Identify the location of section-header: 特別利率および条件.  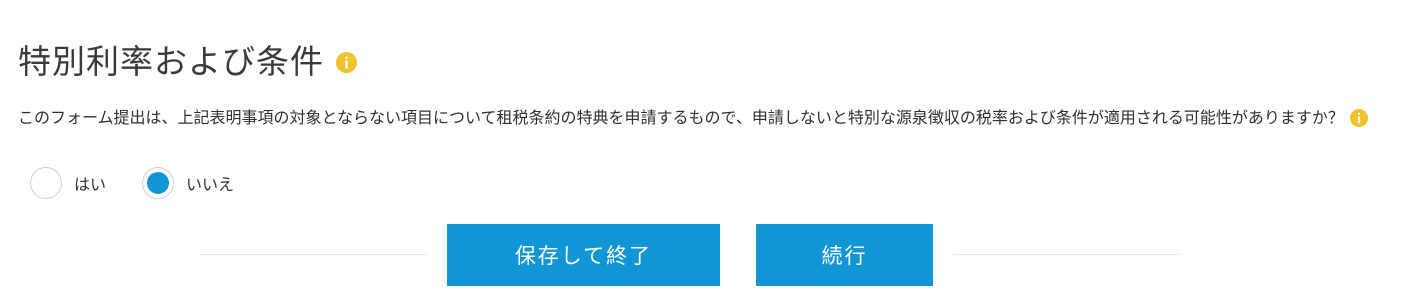
(187, 62).